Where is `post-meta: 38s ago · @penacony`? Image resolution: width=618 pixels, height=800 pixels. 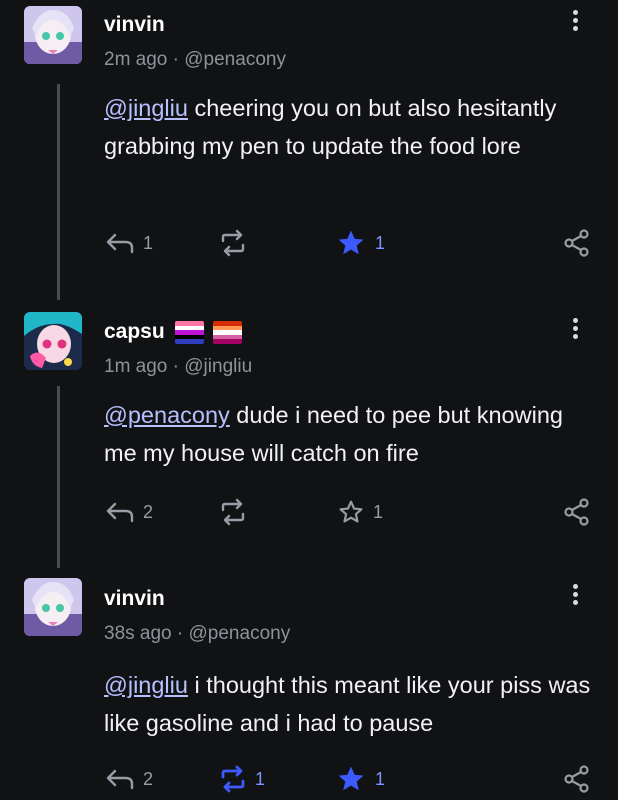 post-meta: 38s ago · @penacony is located at coordinates (197, 634).